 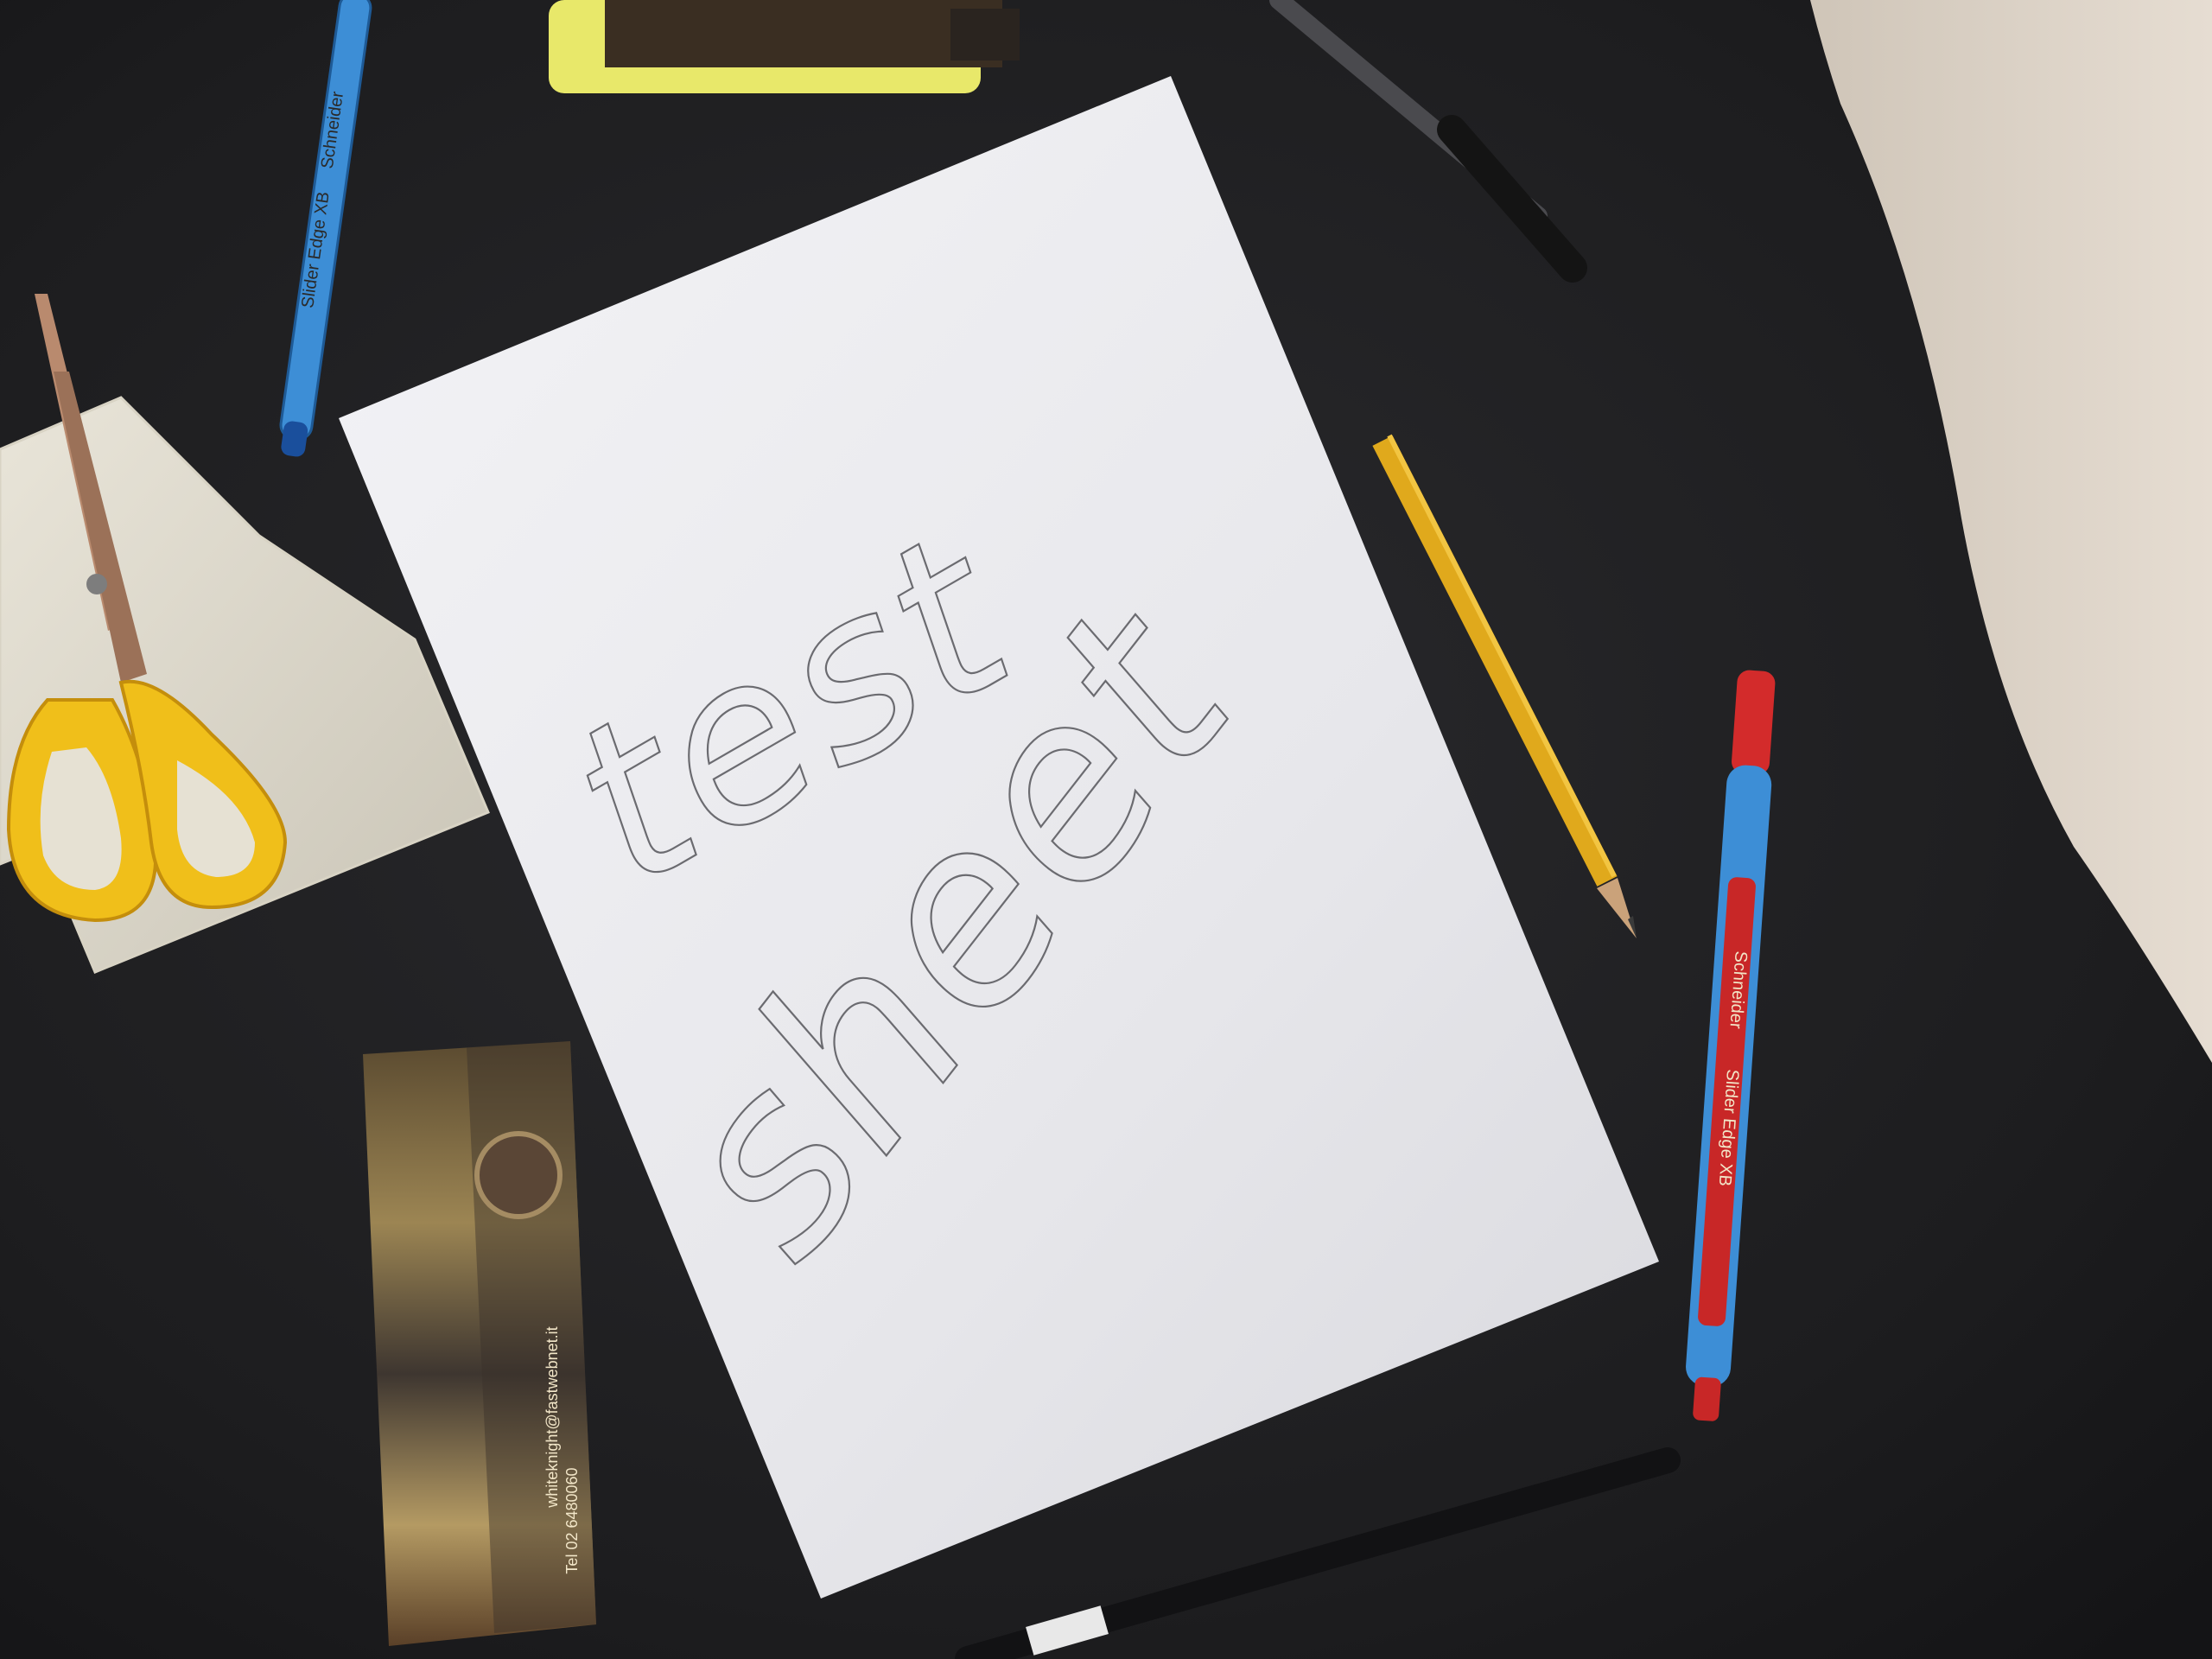 What do you see at coordinates (479, 1343) in the screenshot?
I see `decorative-box: whiteknight@fastwebnet.it Tel 02 6480060` at bounding box center [479, 1343].